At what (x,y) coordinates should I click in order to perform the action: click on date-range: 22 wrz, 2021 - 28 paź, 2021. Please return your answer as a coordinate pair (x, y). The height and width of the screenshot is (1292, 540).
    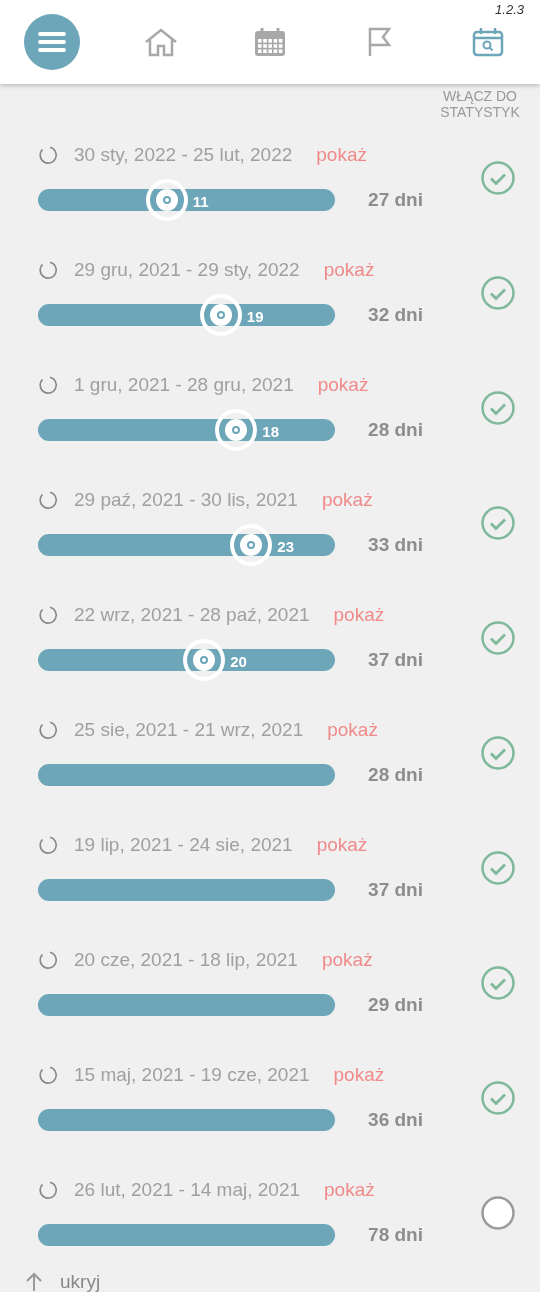
    Looking at the image, I should click on (192, 615).